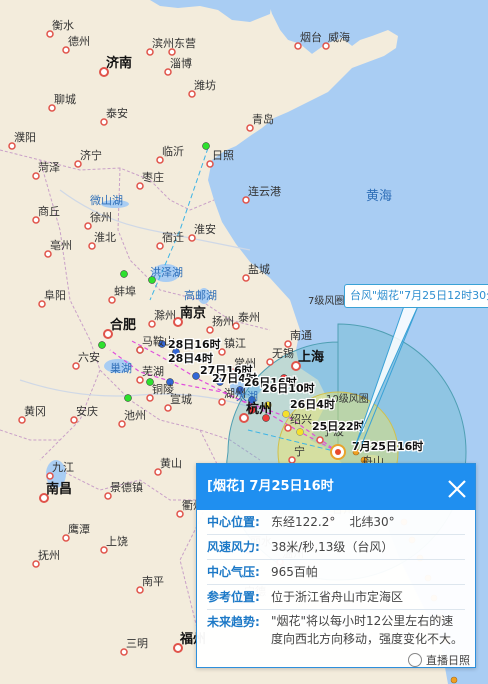 The height and width of the screenshot is (684, 488). Describe the element at coordinates (119, 63) in the screenshot. I see `city-label: 济南` at that location.